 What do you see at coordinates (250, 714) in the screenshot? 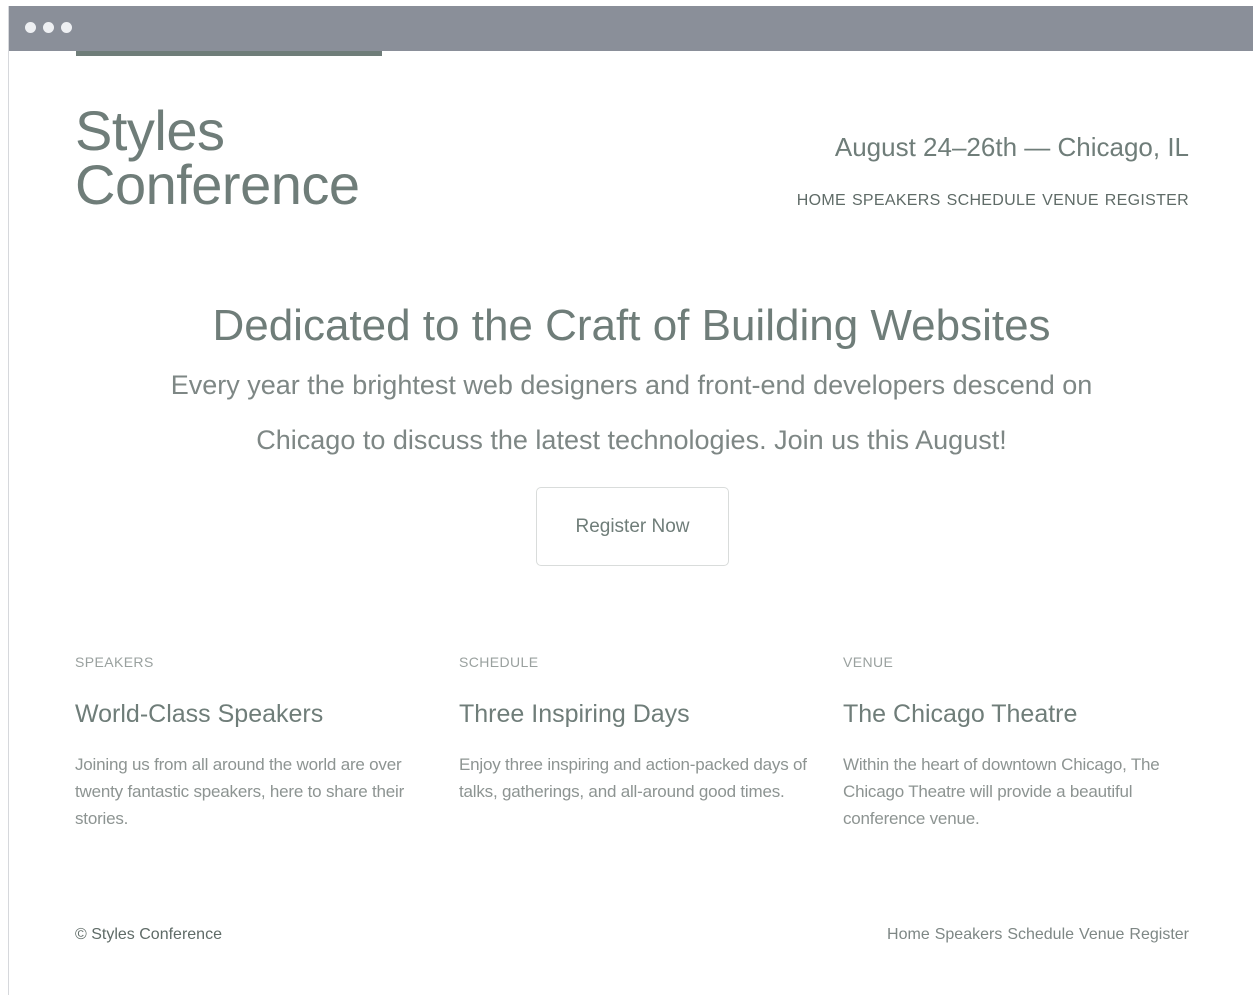
I see `teaser-title: World-Class Speakers` at bounding box center [250, 714].